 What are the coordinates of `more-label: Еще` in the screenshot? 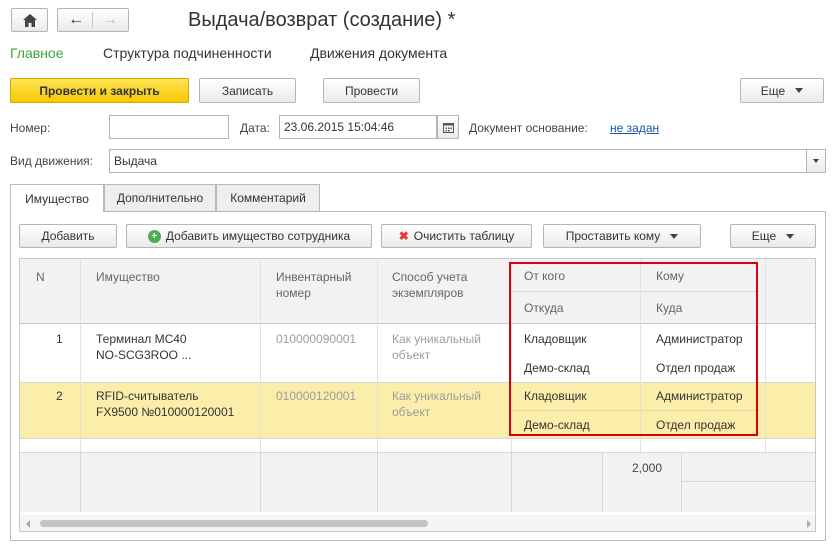 It's located at (773, 90).